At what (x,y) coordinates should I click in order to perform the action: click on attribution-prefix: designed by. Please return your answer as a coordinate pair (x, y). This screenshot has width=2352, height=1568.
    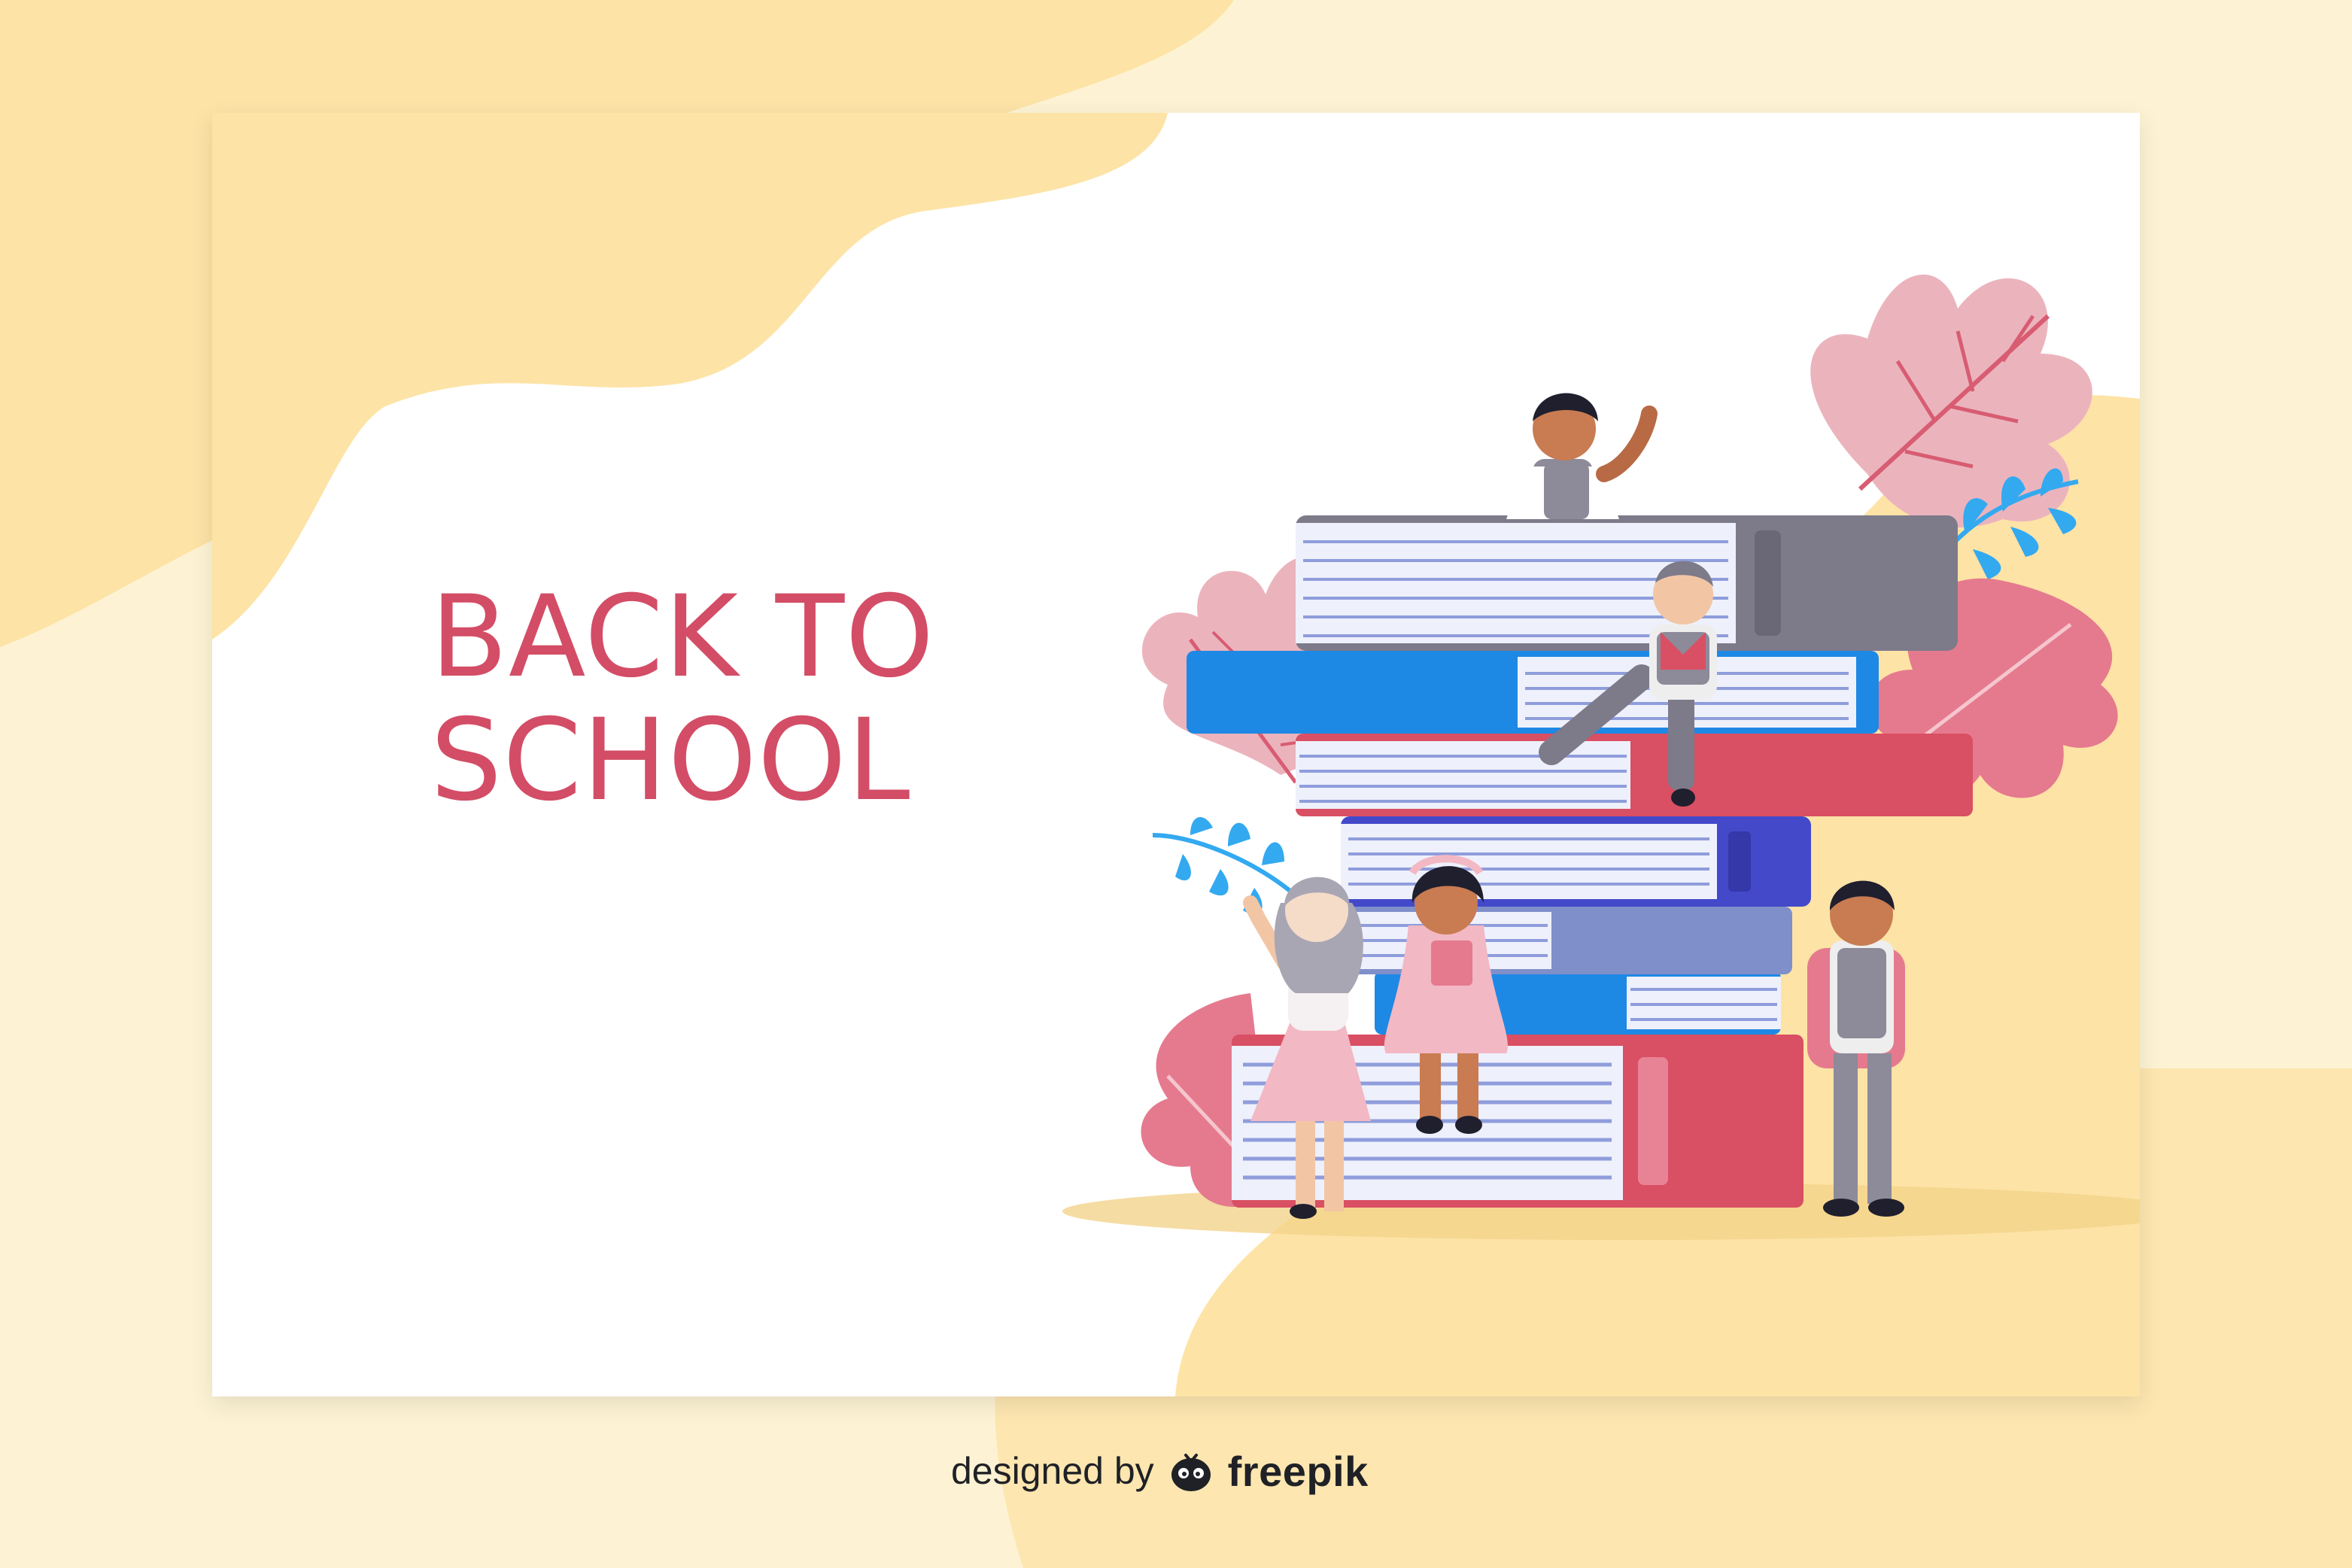
    Looking at the image, I should click on (1052, 1471).